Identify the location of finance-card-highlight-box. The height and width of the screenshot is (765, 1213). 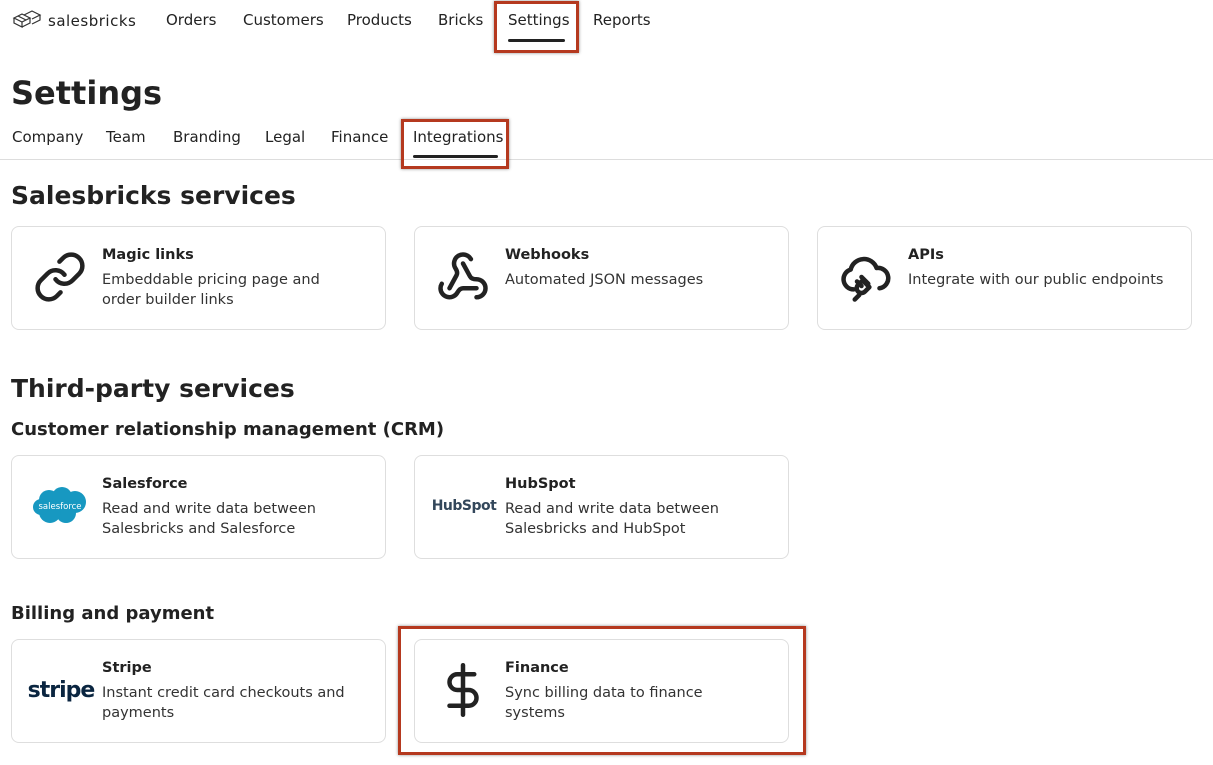
(602, 690).